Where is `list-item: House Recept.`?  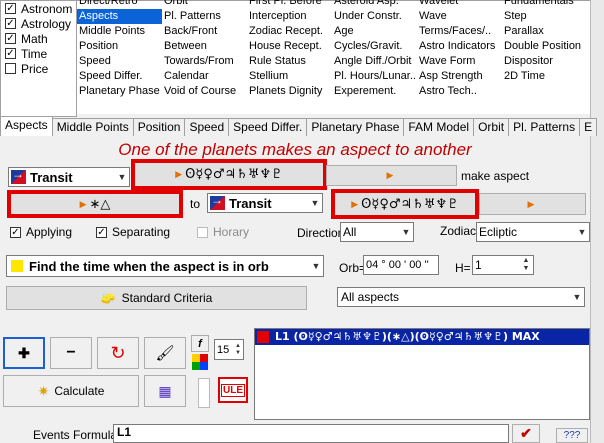 list-item: House Recept. is located at coordinates (286, 46).